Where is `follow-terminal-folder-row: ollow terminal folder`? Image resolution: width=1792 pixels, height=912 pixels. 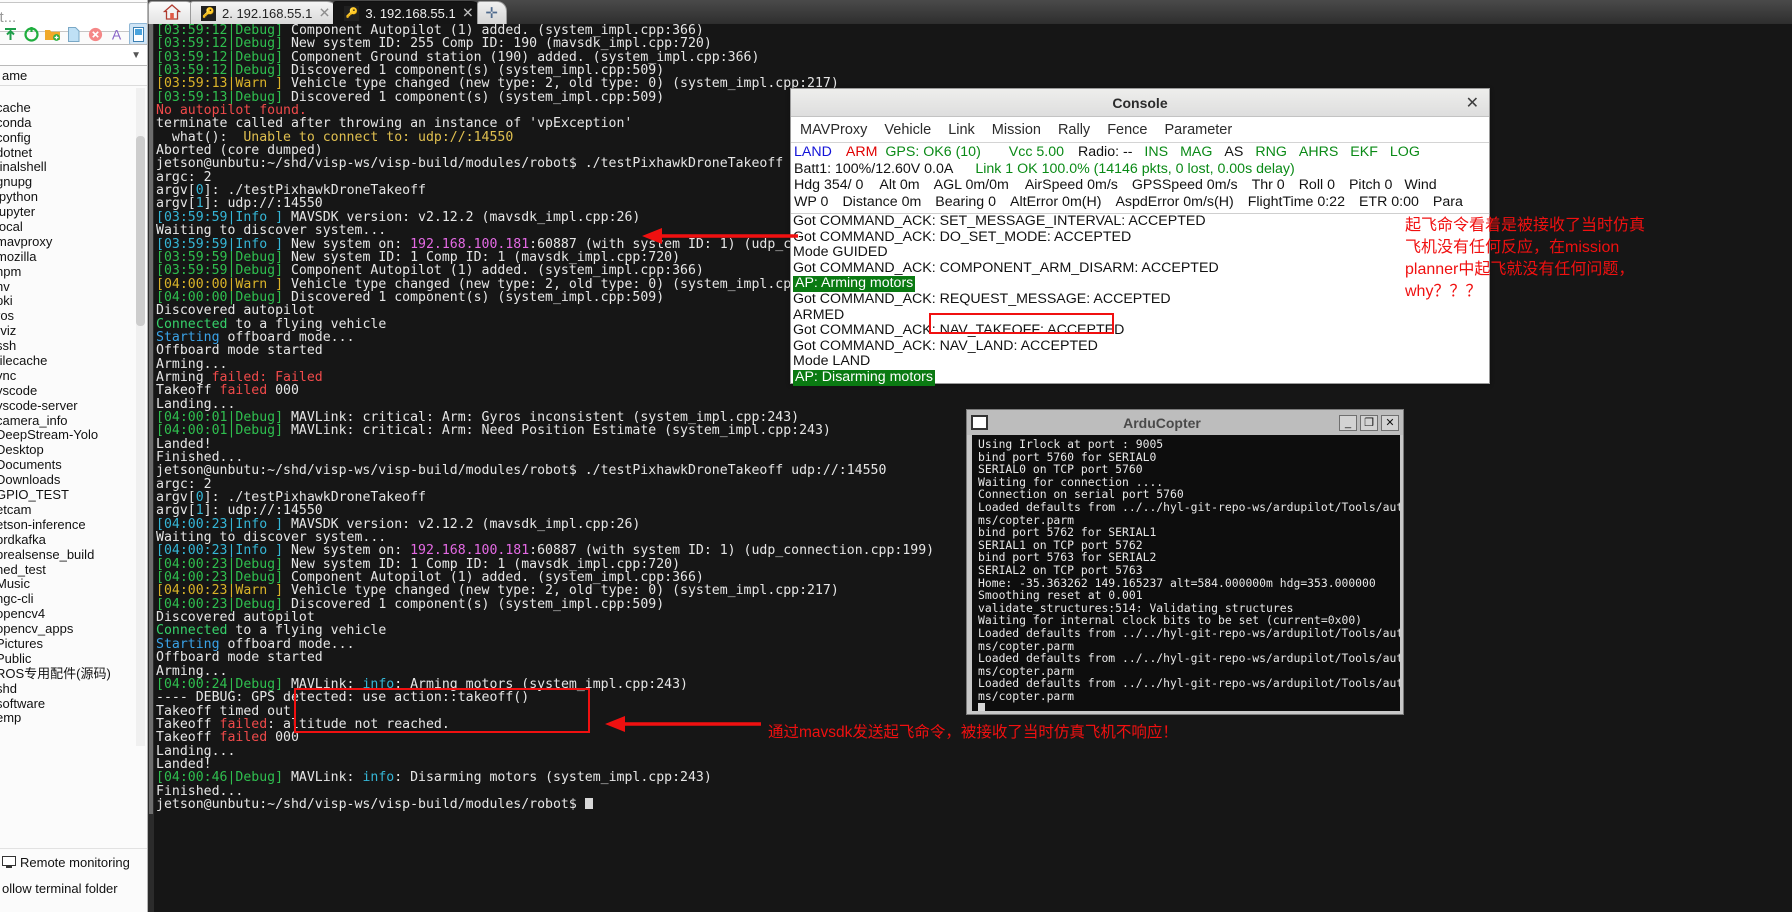 follow-terminal-folder-row: ollow terminal folder is located at coordinates (73, 888).